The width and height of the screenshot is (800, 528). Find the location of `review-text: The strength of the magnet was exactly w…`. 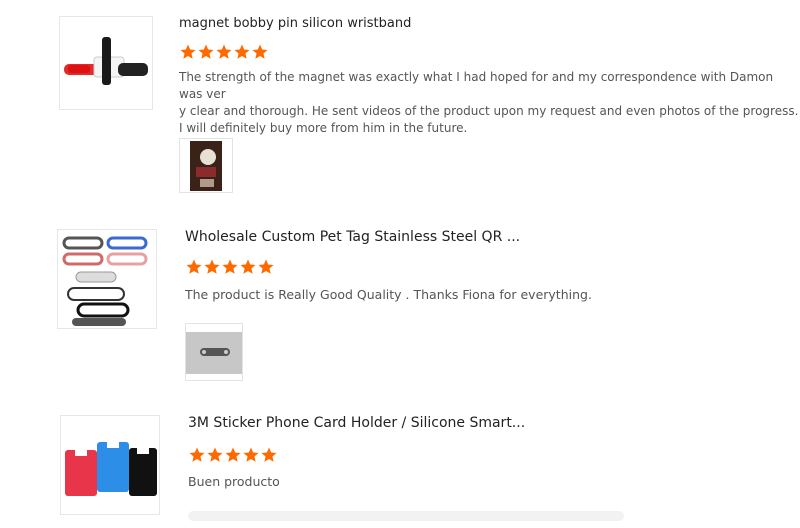

review-text: The strength of the magnet was exactly w… is located at coordinates (489, 103).